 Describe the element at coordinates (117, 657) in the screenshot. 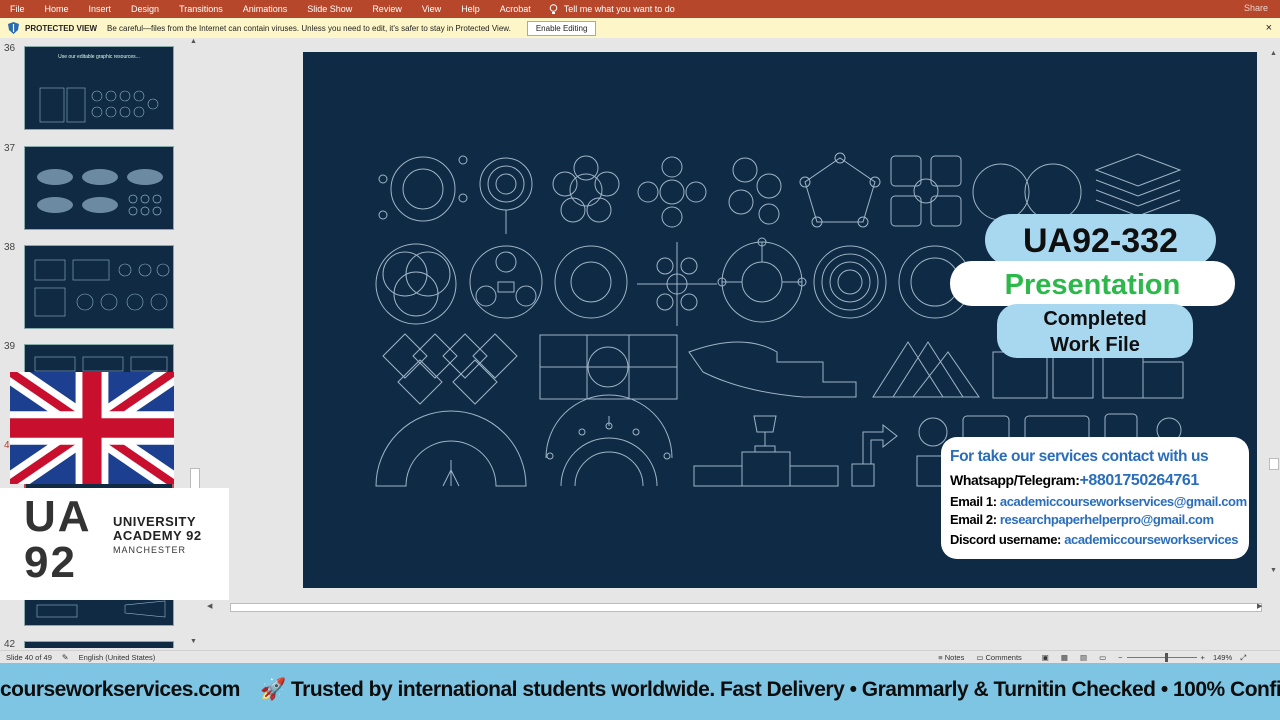

I see `language-indicator: English (United States)` at that location.